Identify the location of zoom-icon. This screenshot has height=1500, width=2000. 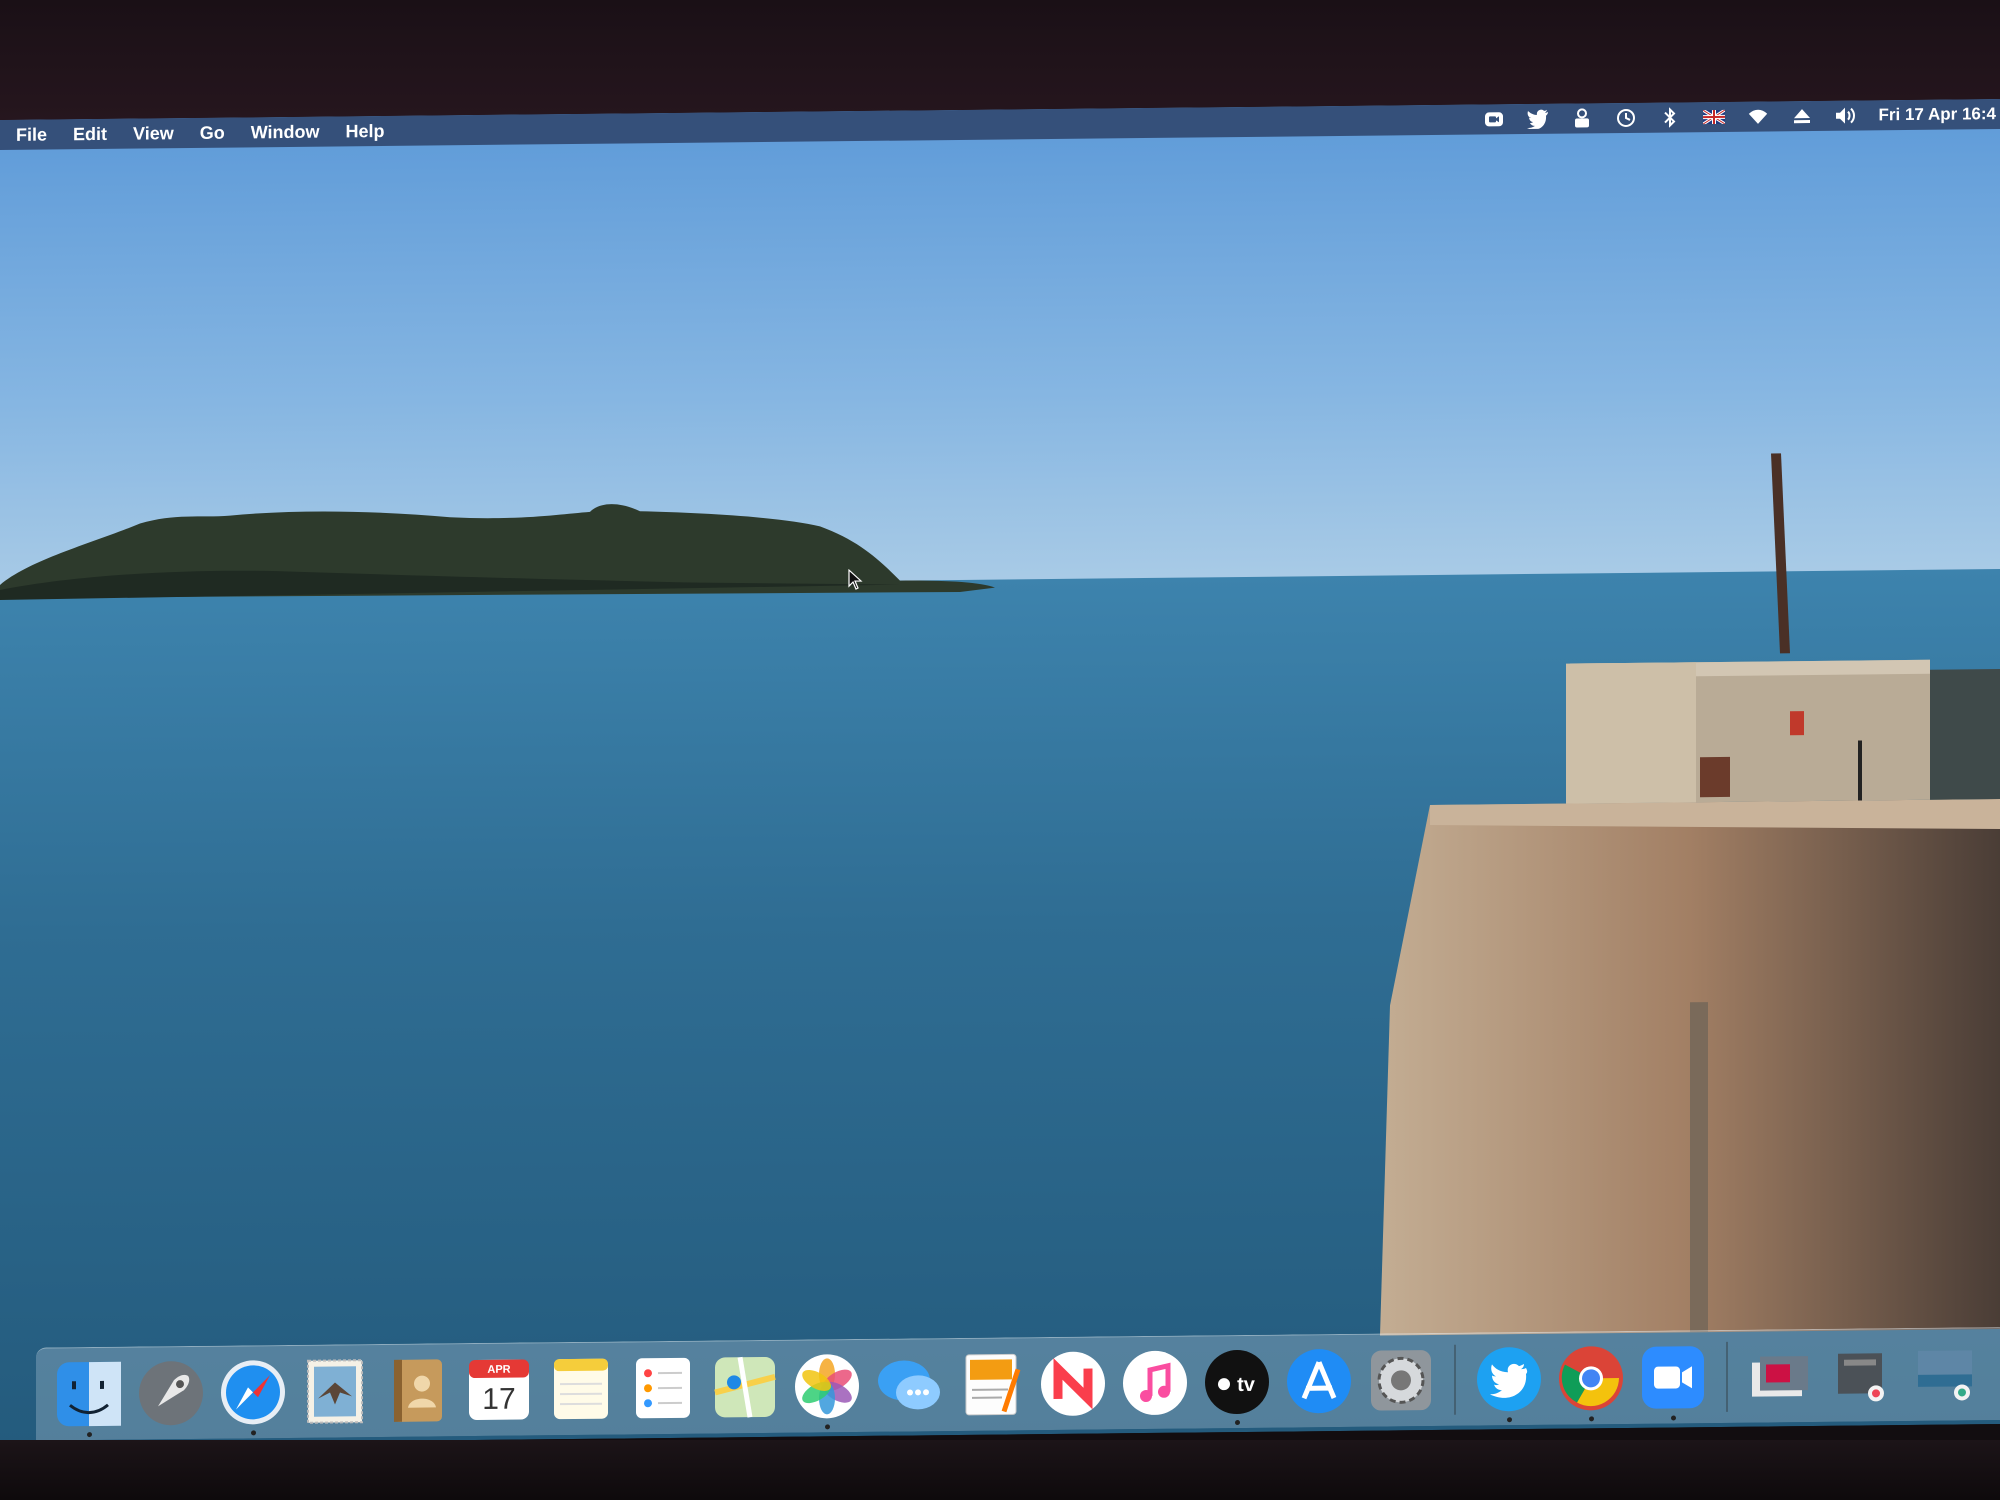
(1494, 119).